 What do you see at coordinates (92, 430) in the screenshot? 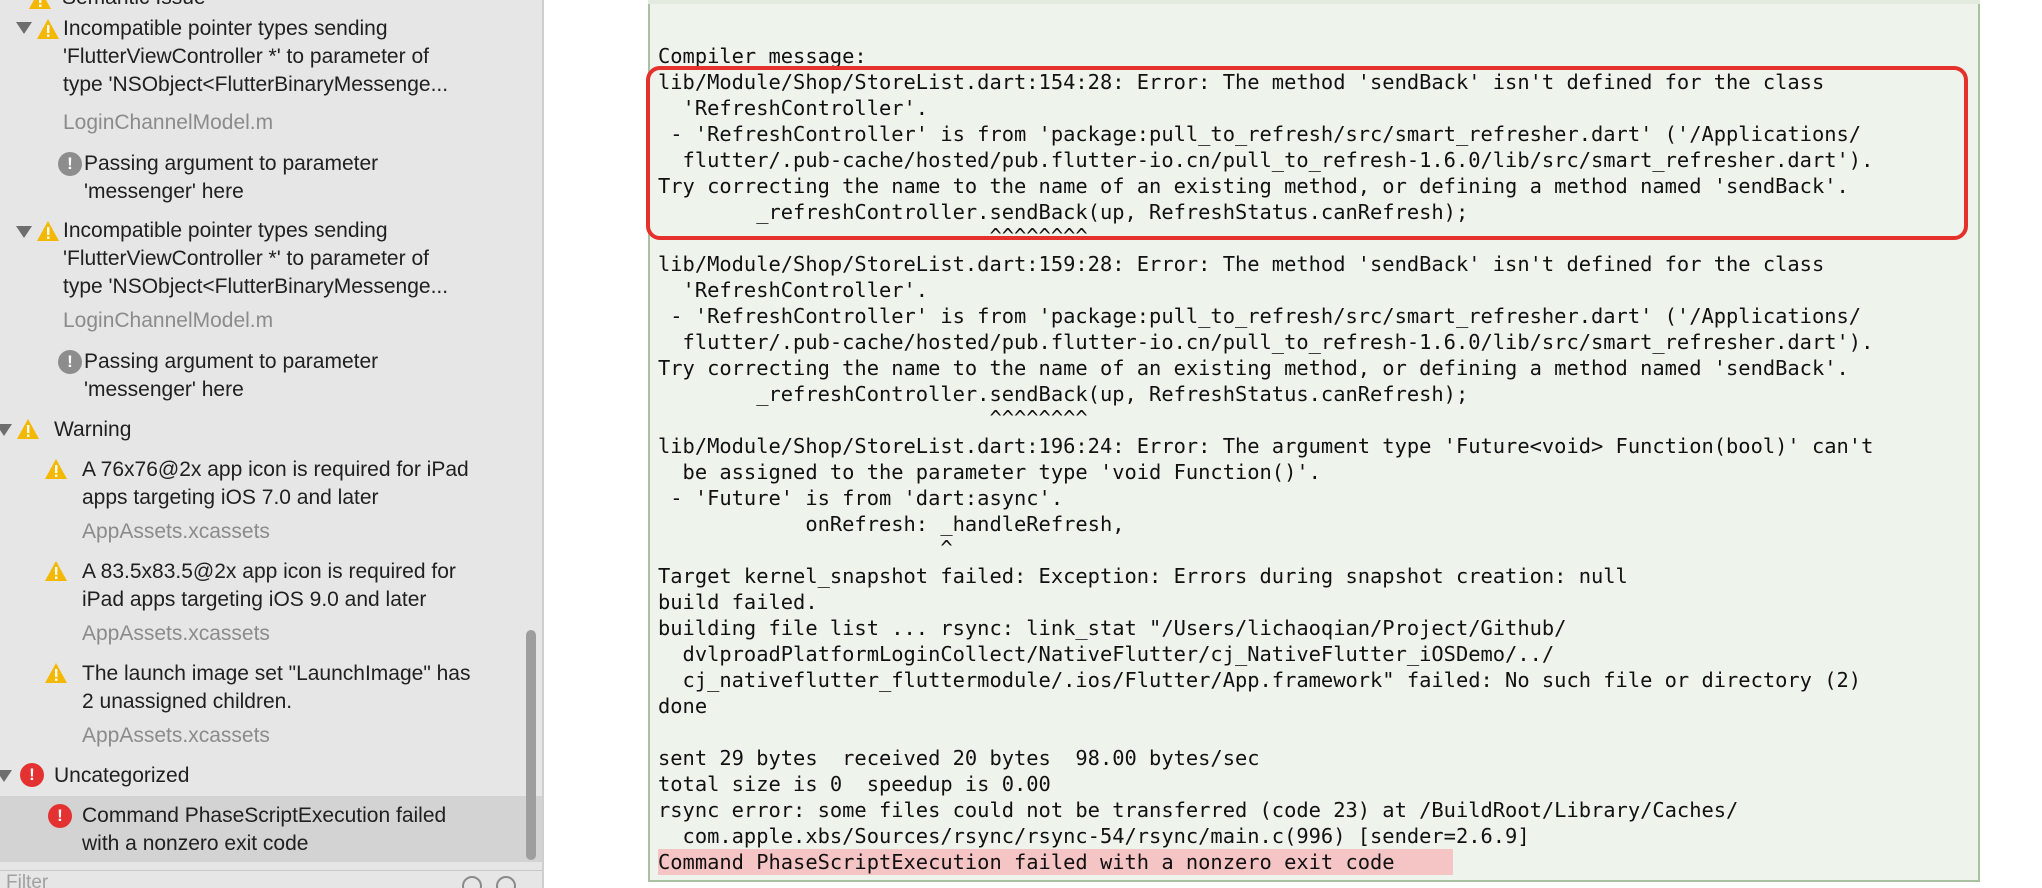
I see `issue-group-warning: Warning` at bounding box center [92, 430].